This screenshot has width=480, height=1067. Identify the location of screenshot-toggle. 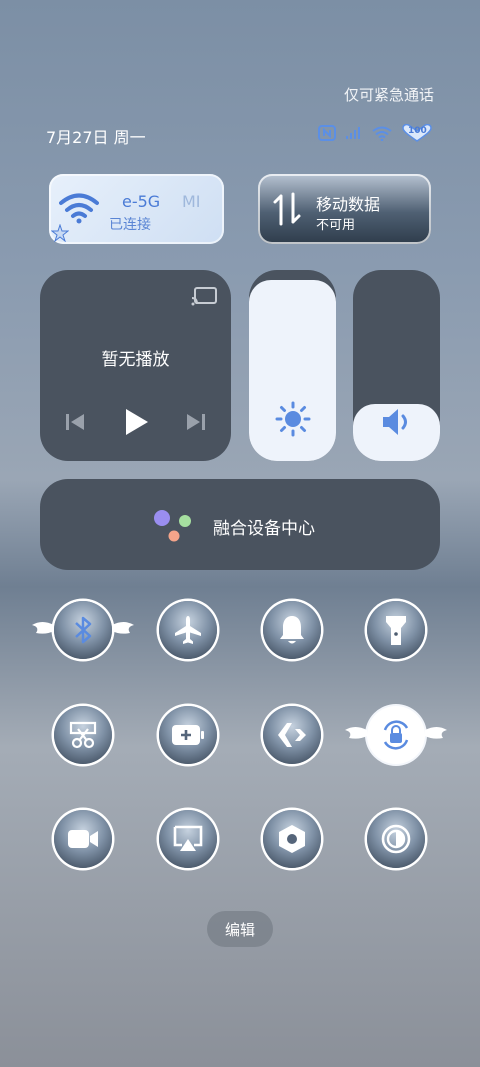
(83, 735).